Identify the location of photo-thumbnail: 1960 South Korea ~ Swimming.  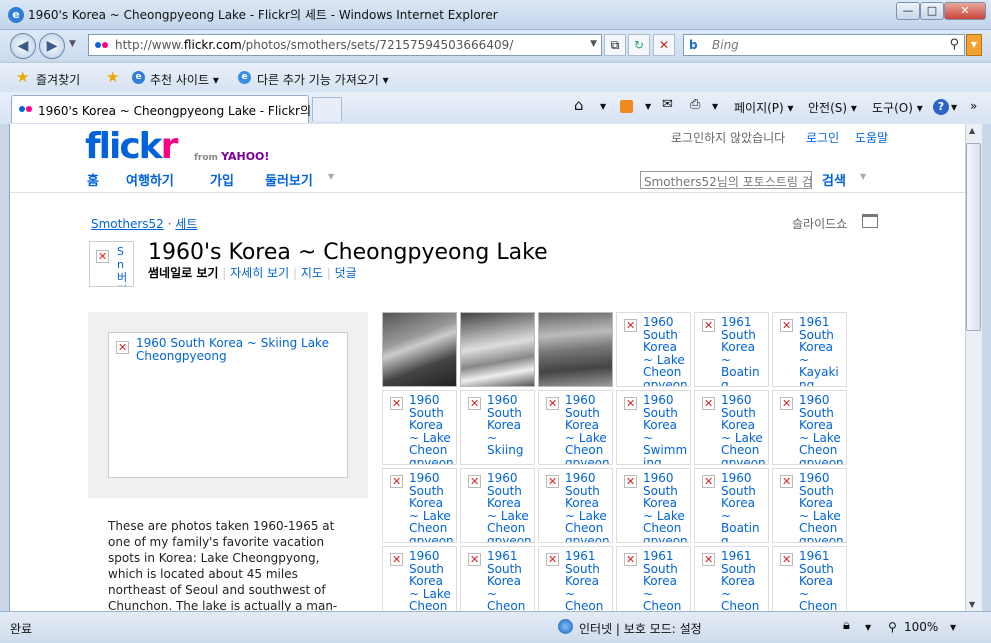
(653, 427).